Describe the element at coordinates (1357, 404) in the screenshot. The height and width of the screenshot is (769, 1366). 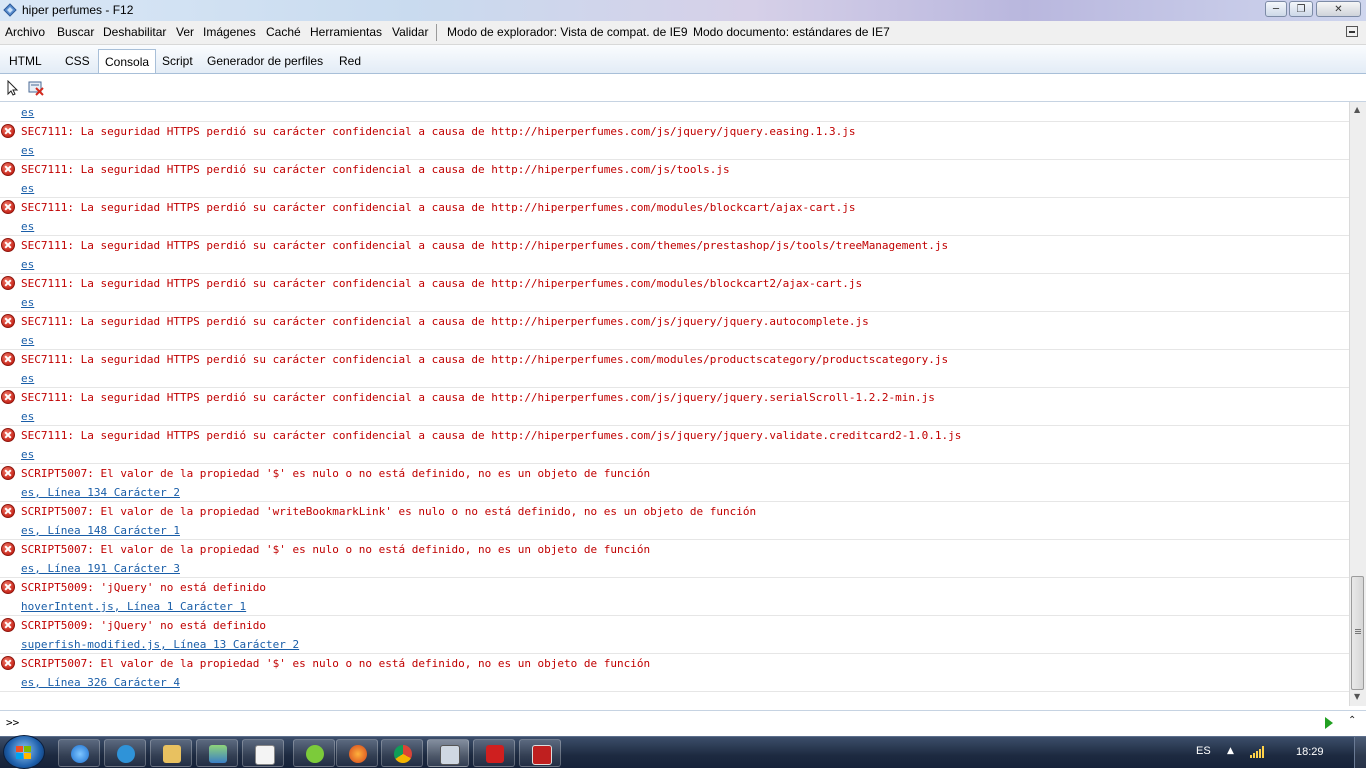
I see `console-scrollbar: ▲ ▼` at that location.